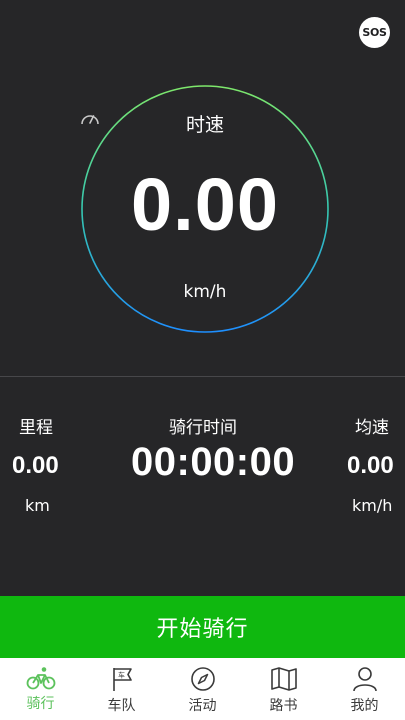 The height and width of the screenshot is (720, 405). I want to click on speed-value: 0.00, so click(205, 204).